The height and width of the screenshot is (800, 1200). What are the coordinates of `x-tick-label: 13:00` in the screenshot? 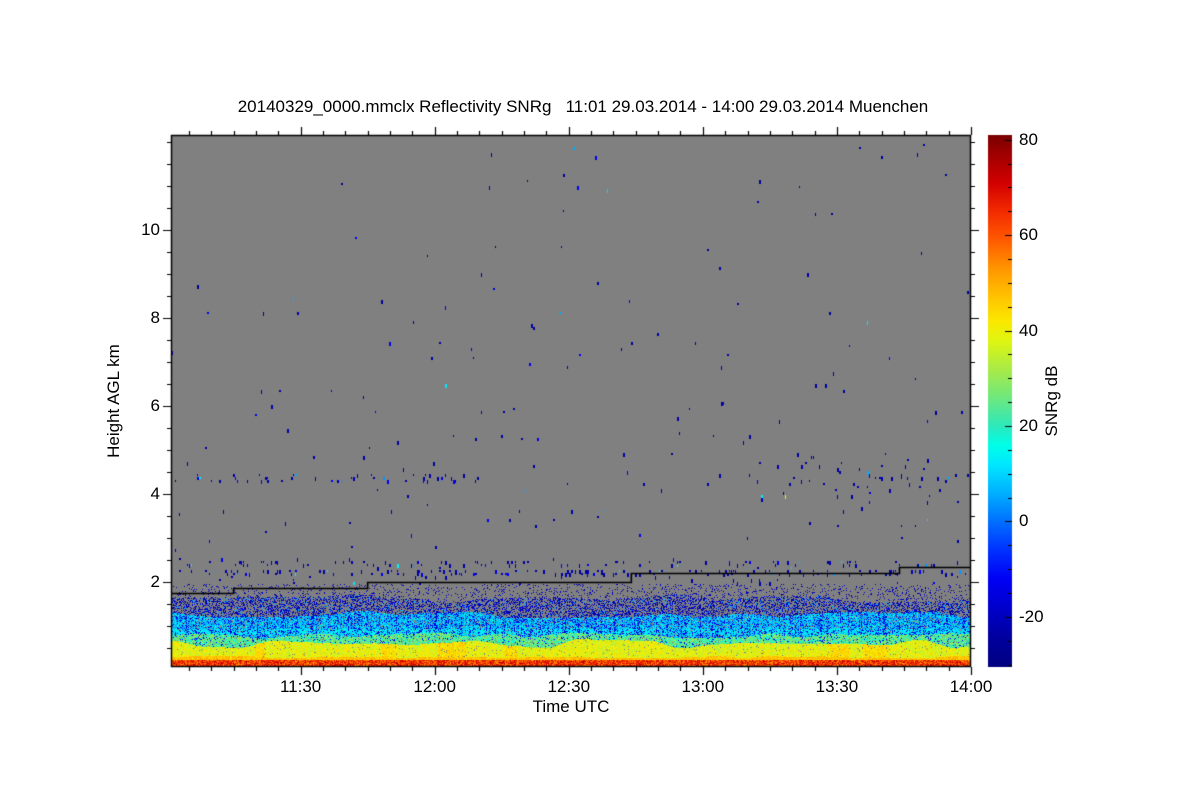 It's located at (703, 686).